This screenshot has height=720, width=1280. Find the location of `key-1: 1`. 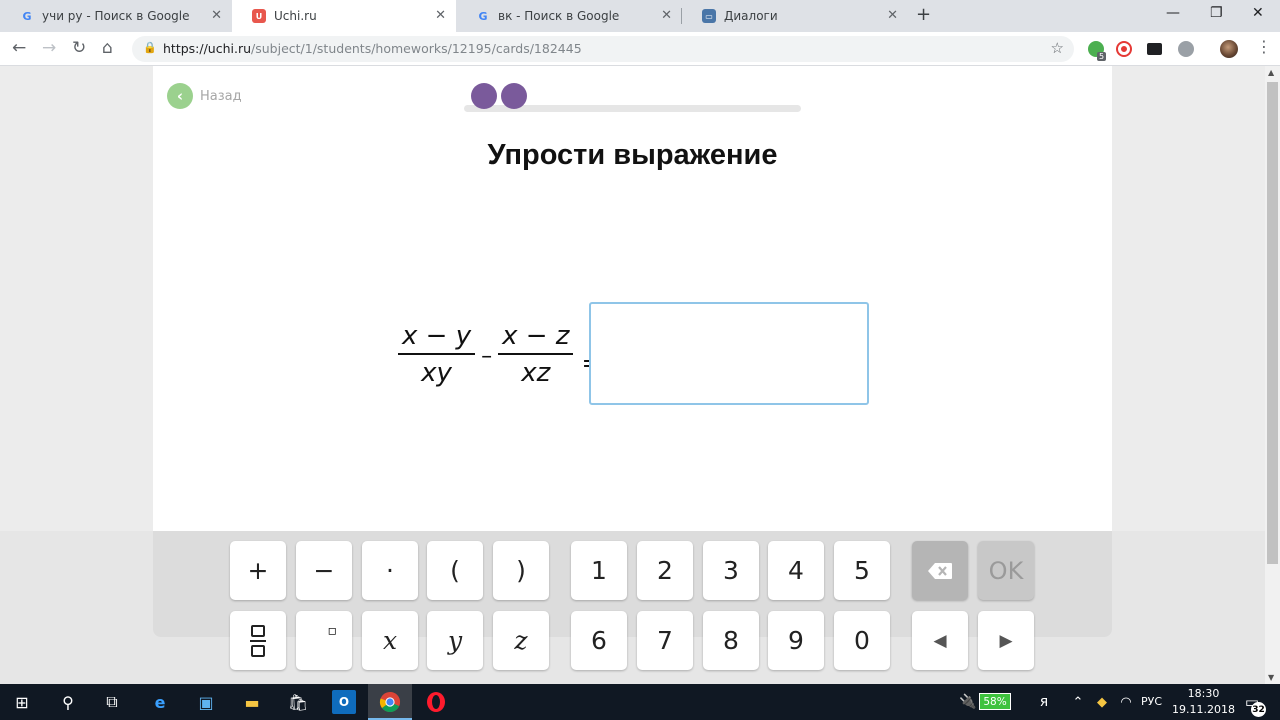

key-1: 1 is located at coordinates (599, 570).